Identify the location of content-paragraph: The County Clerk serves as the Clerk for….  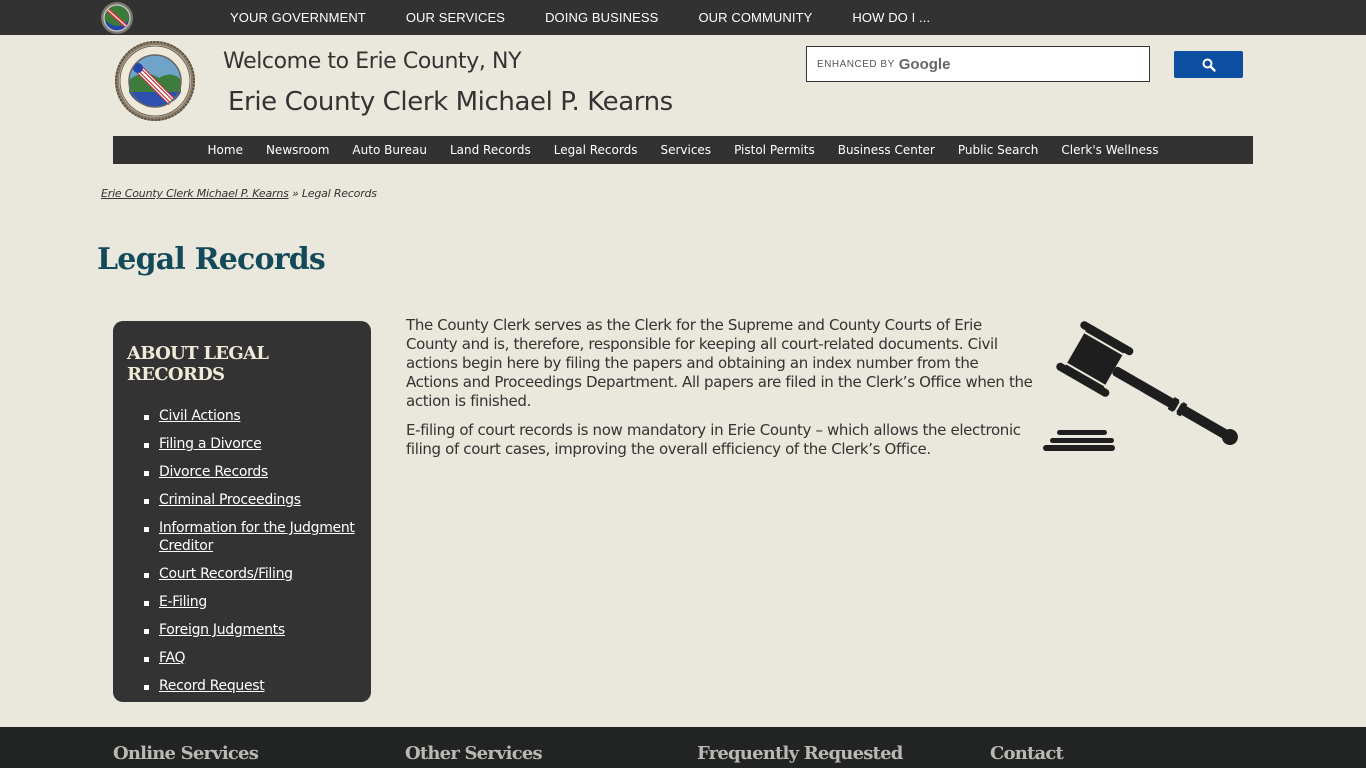
(719, 363).